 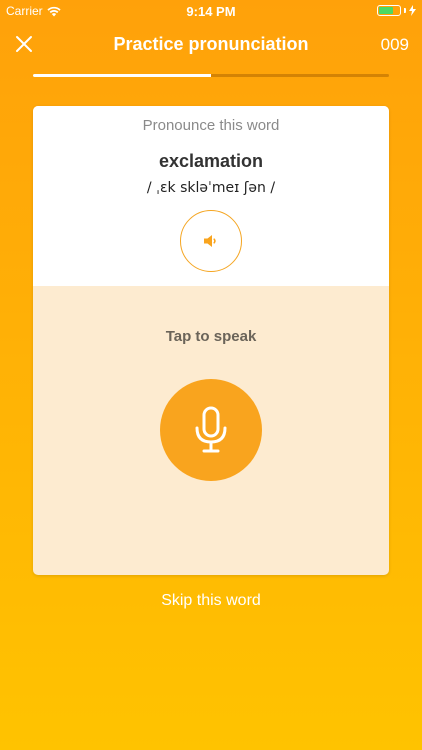 I want to click on microphone-icon, so click(x=211, y=429).